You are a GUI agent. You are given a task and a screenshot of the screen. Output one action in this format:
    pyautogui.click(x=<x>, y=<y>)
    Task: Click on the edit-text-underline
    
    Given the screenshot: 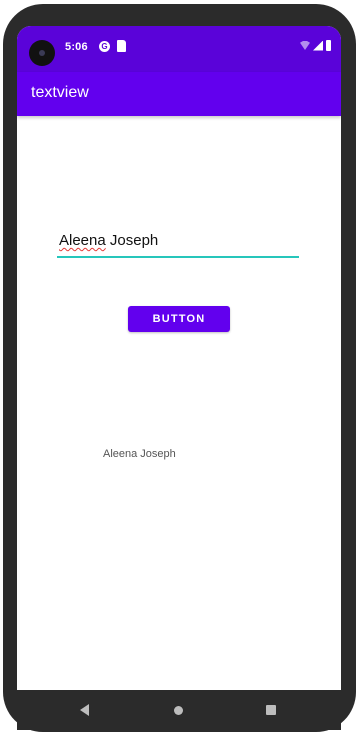 What is the action you would take?
    pyautogui.click(x=178, y=257)
    